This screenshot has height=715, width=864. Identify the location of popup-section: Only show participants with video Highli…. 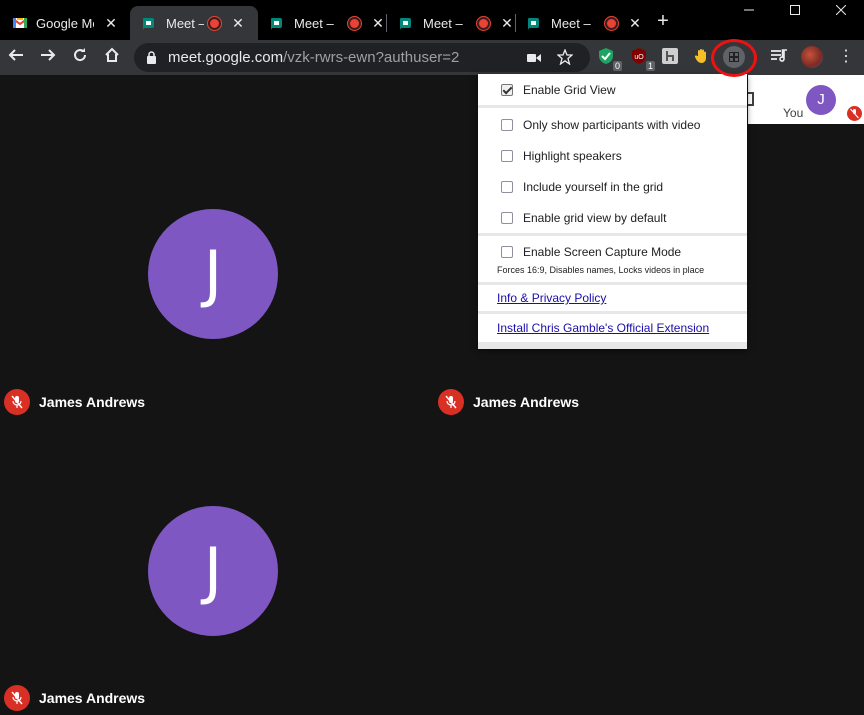
(612, 170).